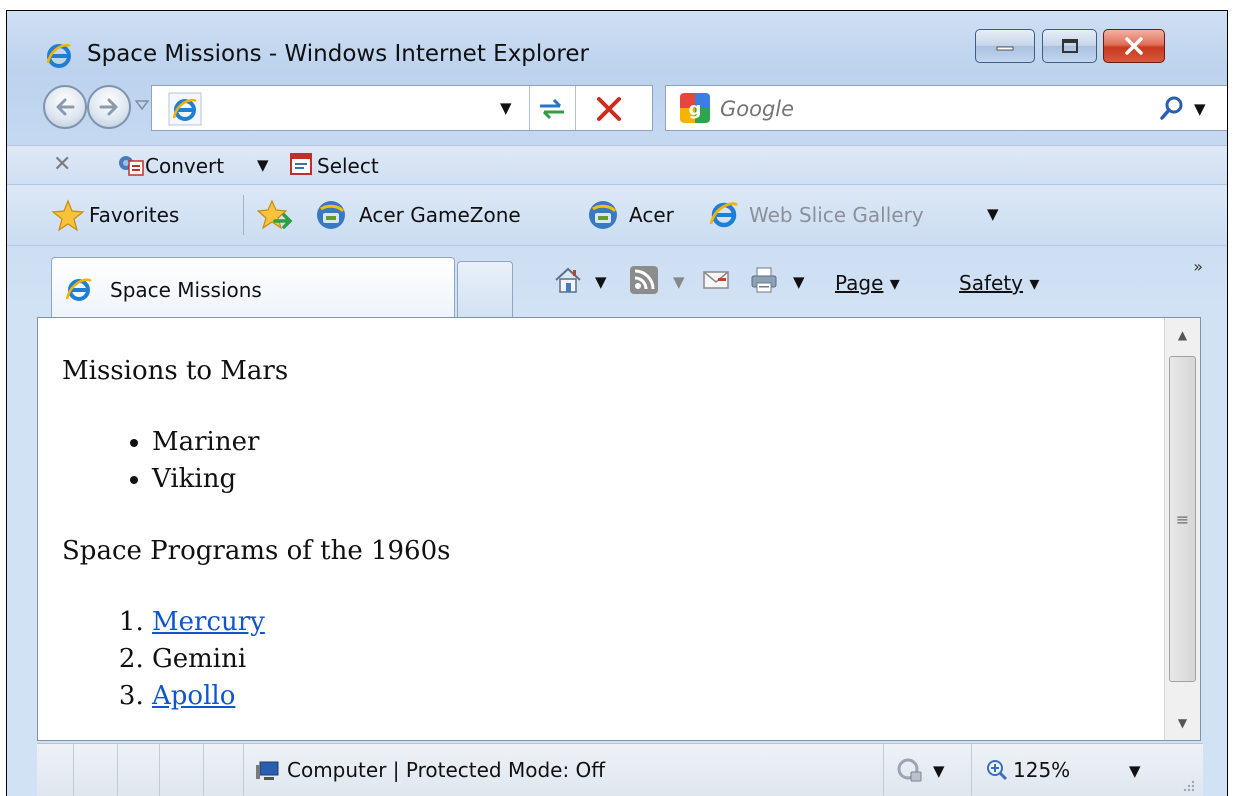 The height and width of the screenshot is (796, 1234). Describe the element at coordinates (184, 166) in the screenshot. I see `convert-button: Convert` at that location.